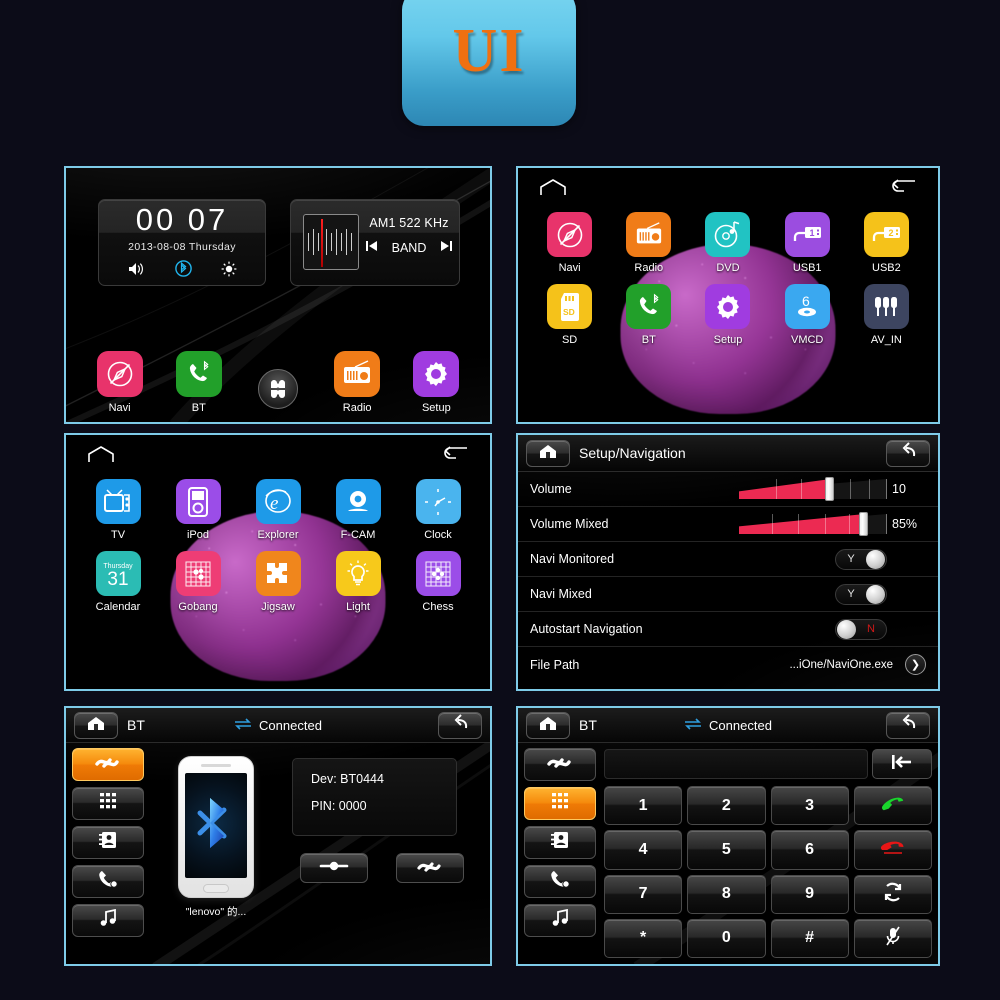 Image resolution: width=1000 pixels, height=1000 pixels. I want to click on app-calendar: Thursday 31 Calendar, so click(118, 582).